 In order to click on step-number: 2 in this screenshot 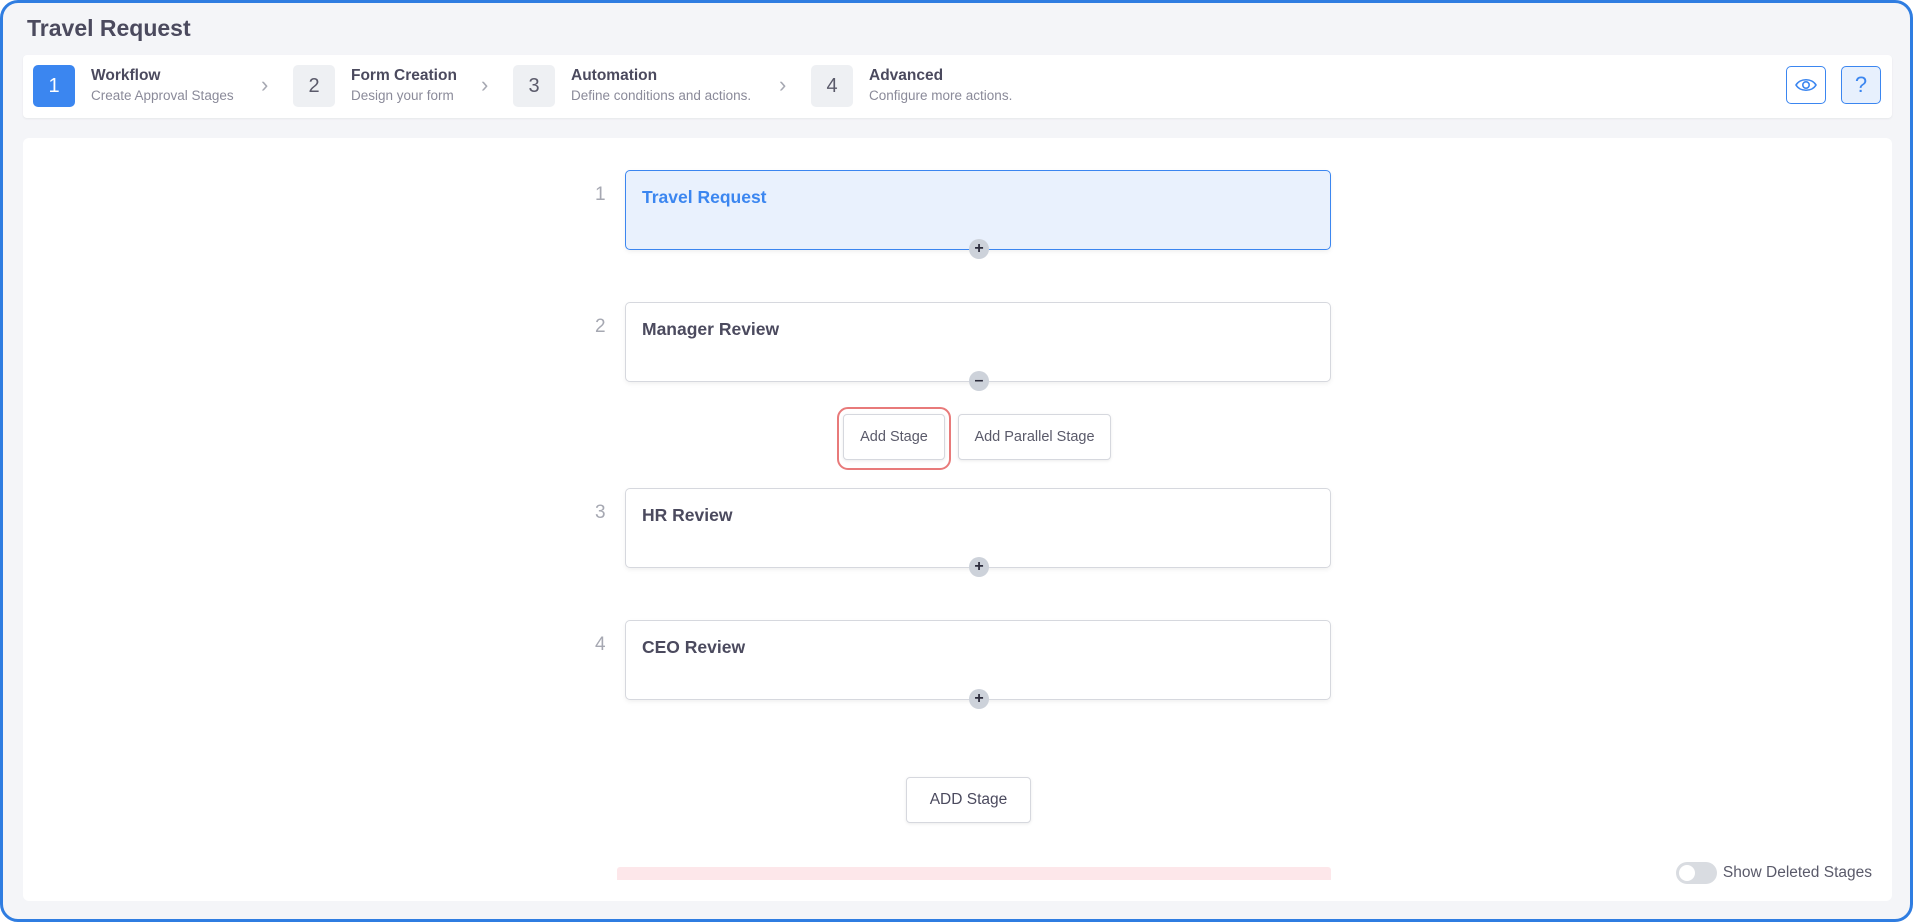, I will do `click(314, 86)`.